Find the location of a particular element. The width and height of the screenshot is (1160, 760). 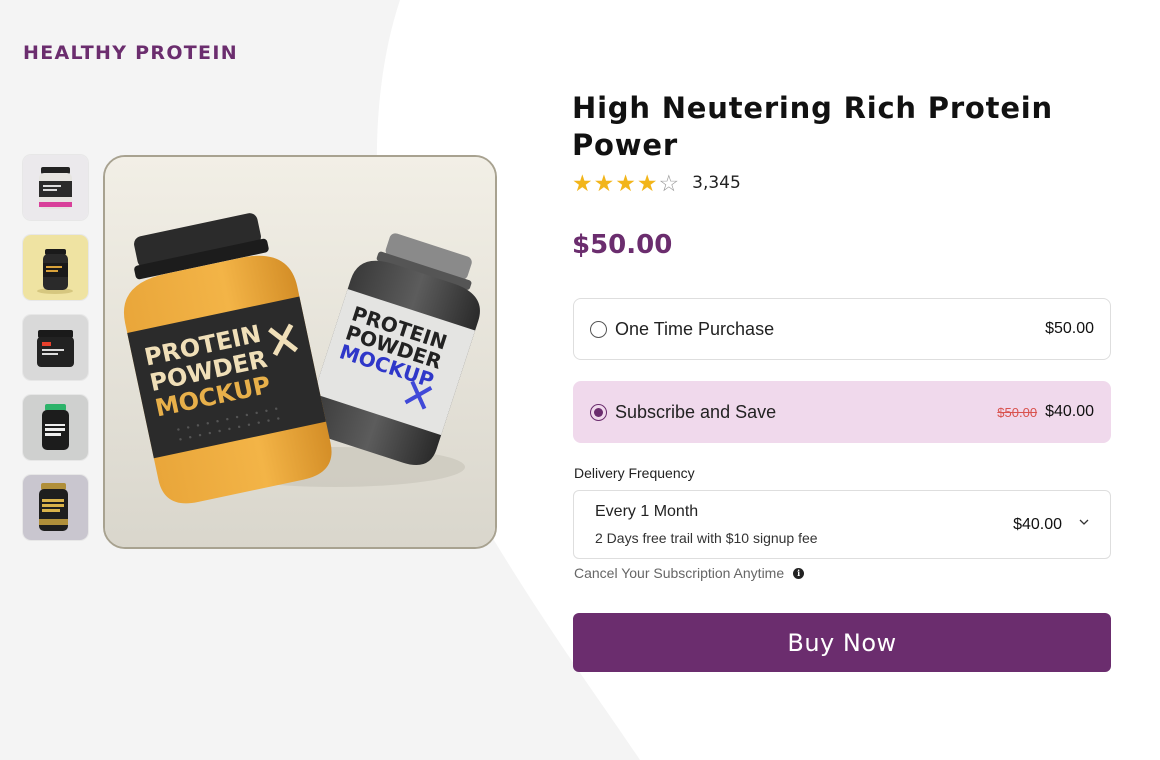

product-title: High Neutering Rich Protein Power is located at coordinates (812, 126).